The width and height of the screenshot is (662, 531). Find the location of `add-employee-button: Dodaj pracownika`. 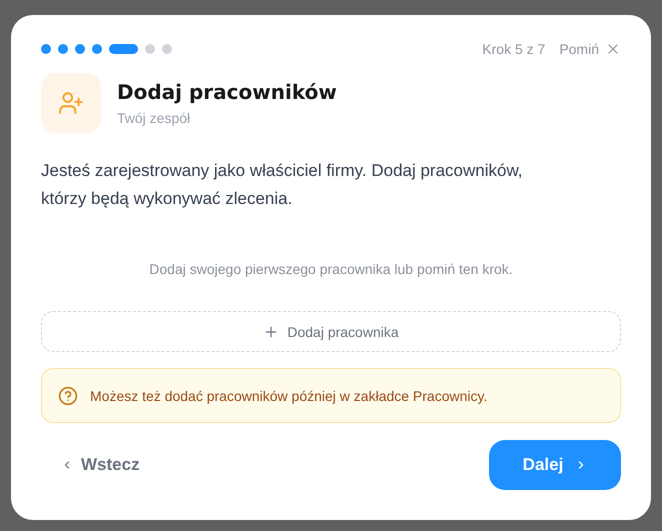

add-employee-button: Dodaj pracownika is located at coordinates (331, 331).